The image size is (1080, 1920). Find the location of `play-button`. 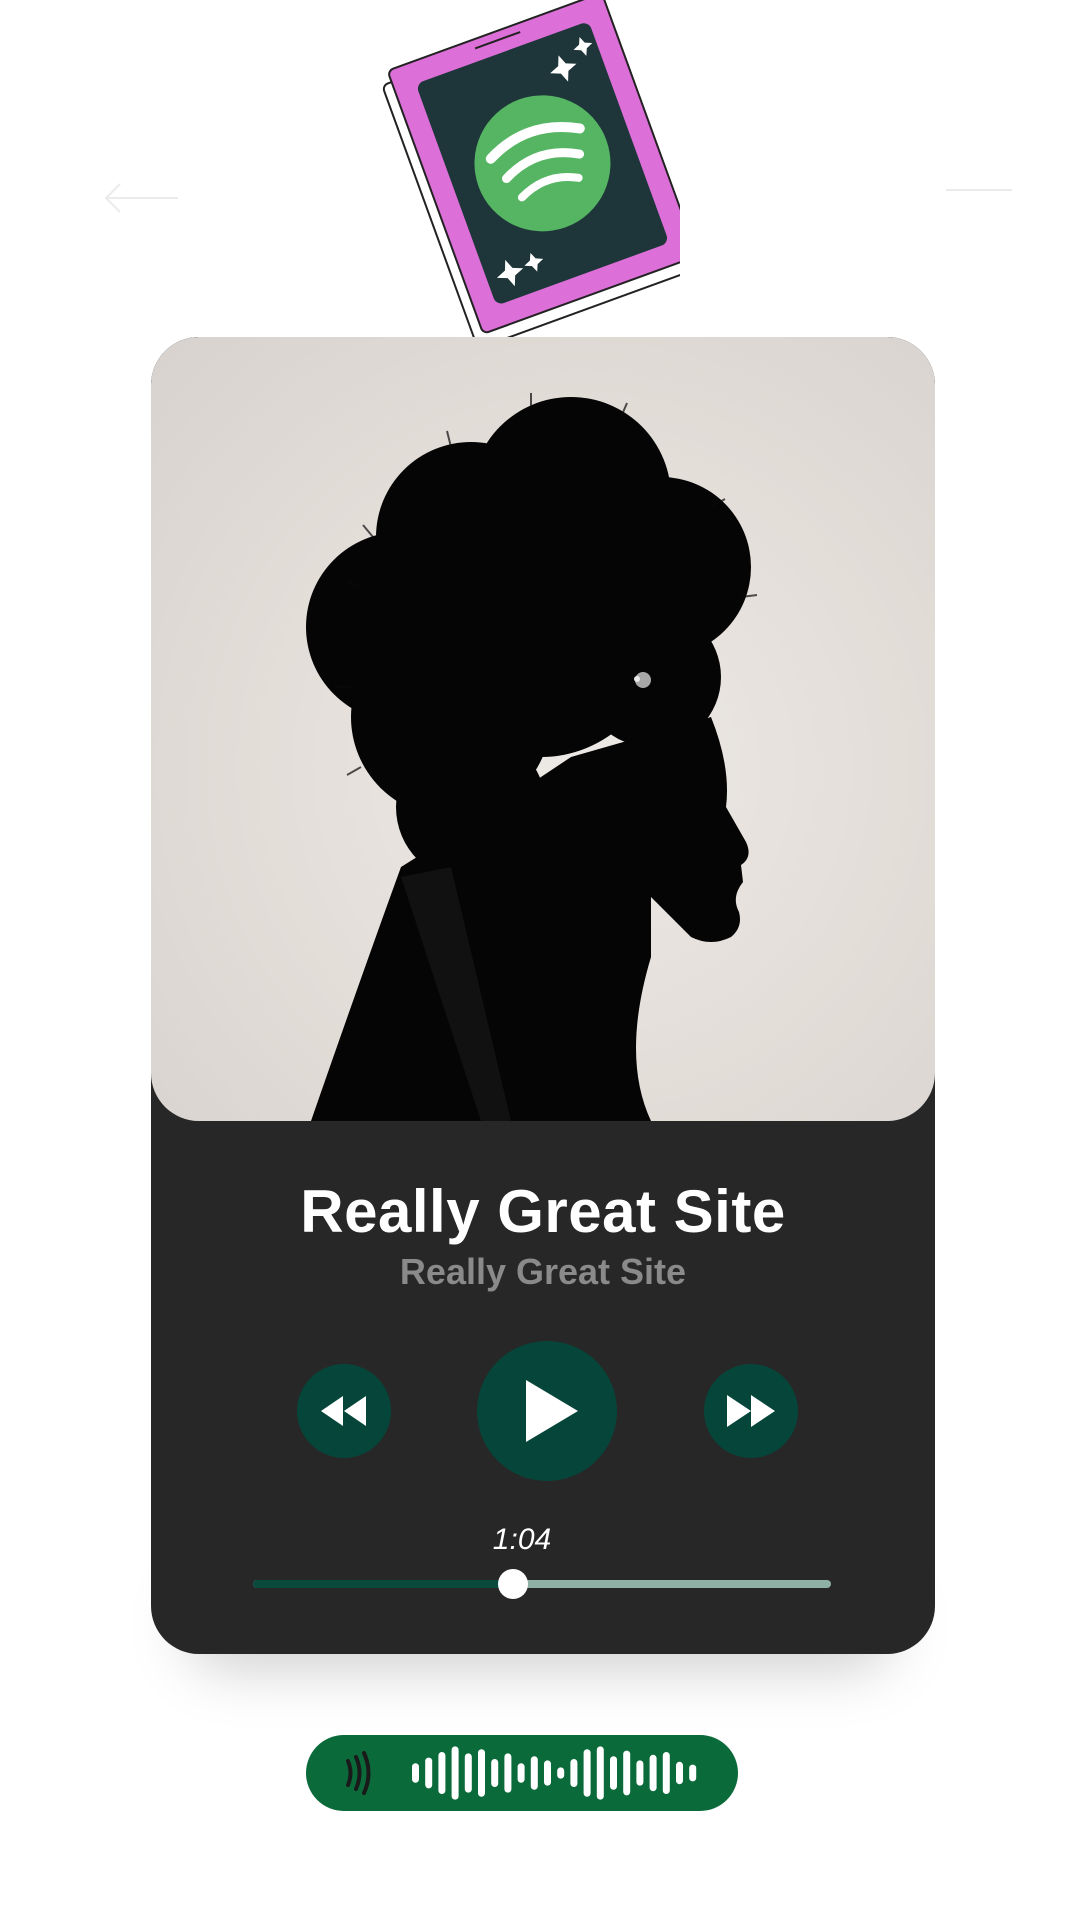

play-button is located at coordinates (547, 1411).